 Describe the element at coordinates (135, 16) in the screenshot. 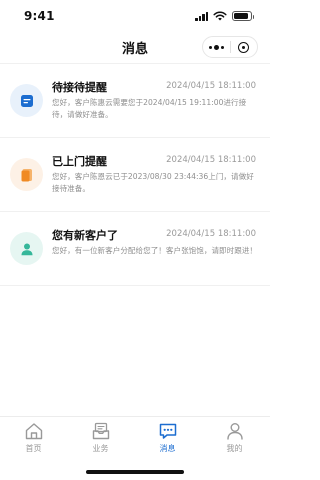

I see `status-bar: 9:41` at that location.